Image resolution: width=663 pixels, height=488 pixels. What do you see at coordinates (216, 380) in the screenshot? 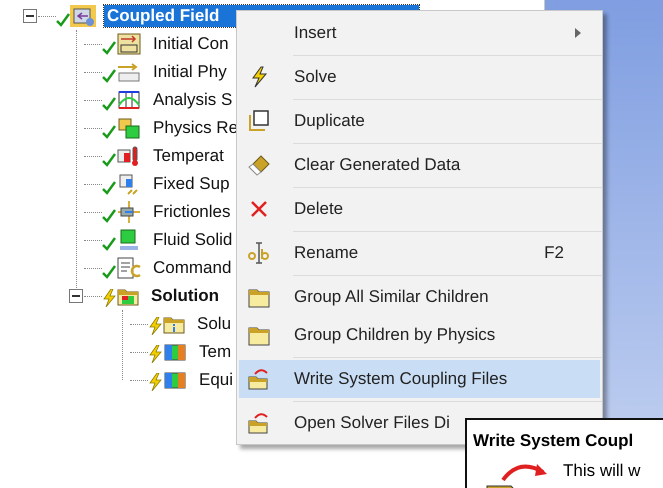
I see `tree-item: Equi` at bounding box center [216, 380].